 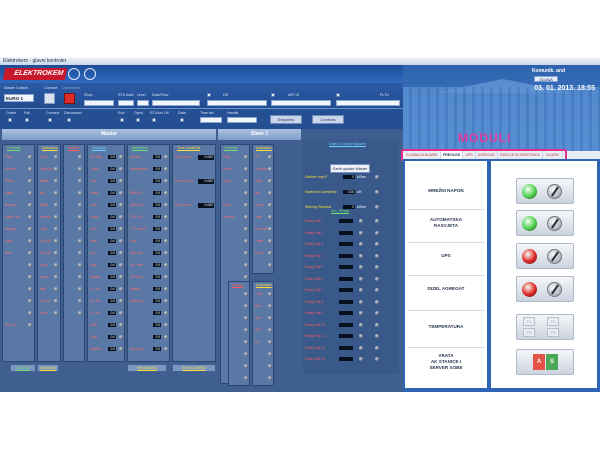 What do you see at coordinates (69, 98) in the screenshot?
I see `disconnect-button` at bounding box center [69, 98].